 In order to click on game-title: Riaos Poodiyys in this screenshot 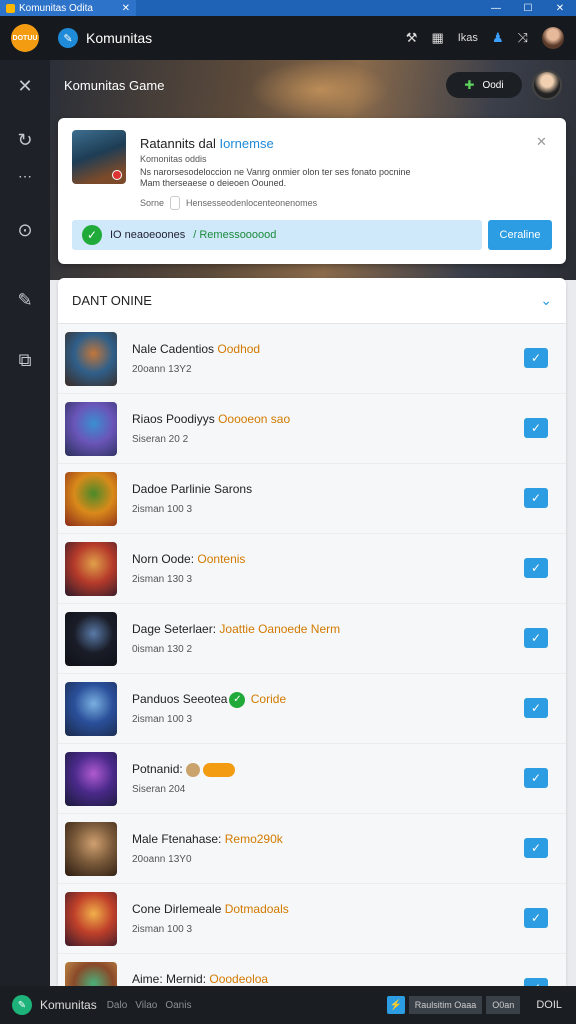, I will do `click(173, 419)`.